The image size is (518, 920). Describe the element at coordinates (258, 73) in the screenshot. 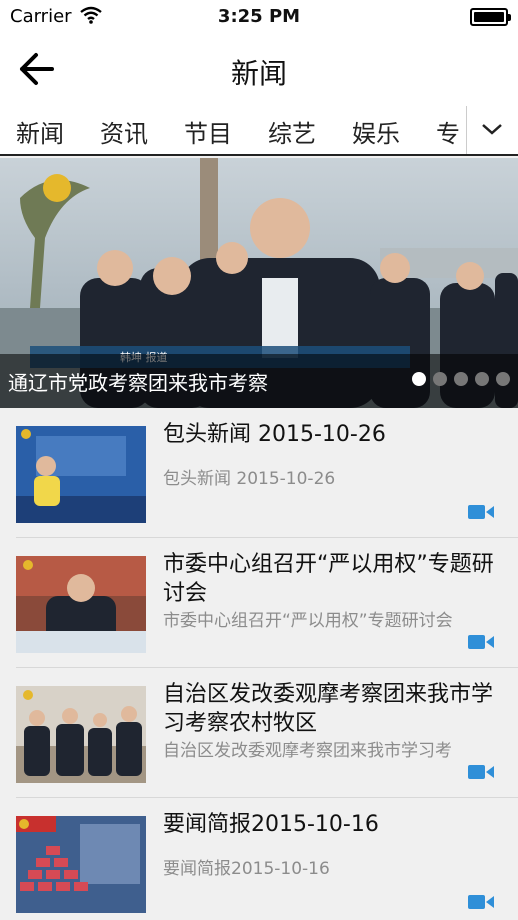

I see `page-title: 新闻` at that location.